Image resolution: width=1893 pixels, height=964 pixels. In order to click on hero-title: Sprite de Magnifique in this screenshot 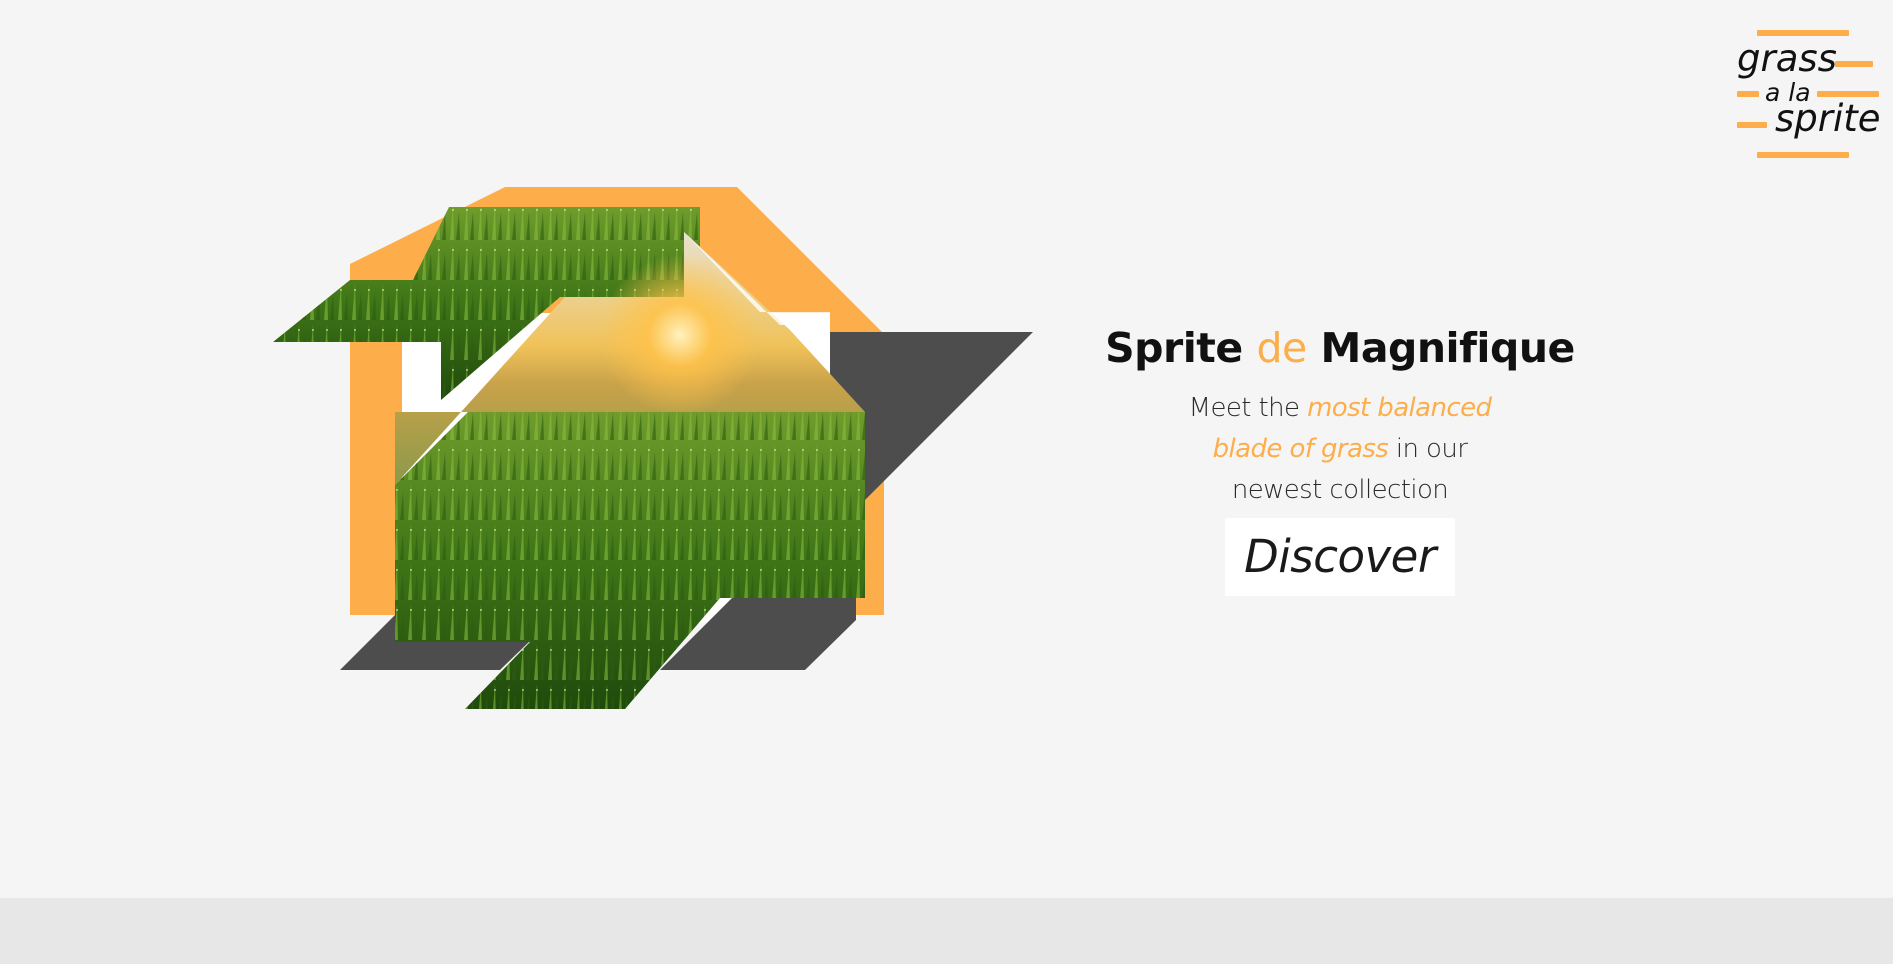, I will do `click(1340, 348)`.